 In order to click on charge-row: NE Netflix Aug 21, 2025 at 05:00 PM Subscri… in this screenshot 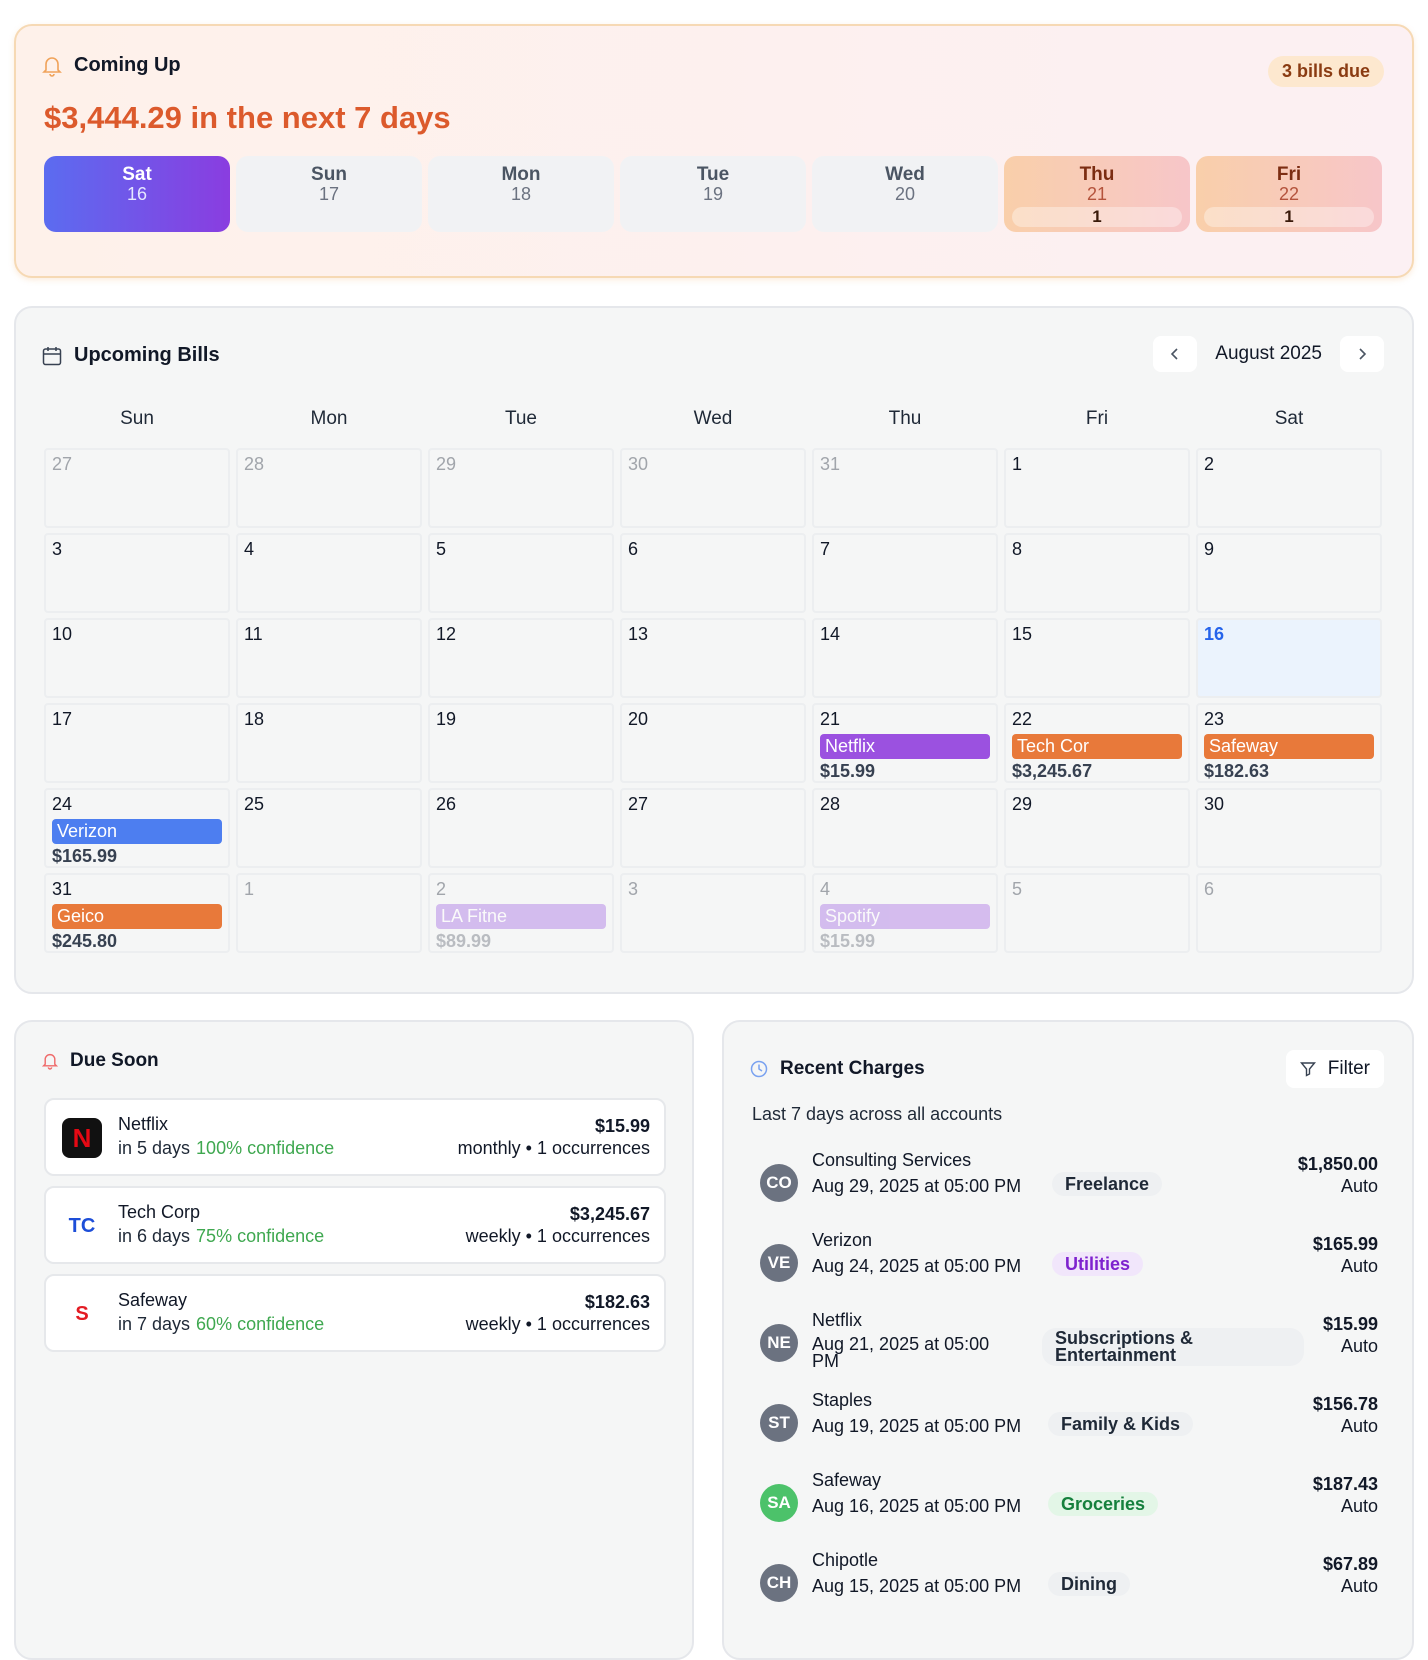, I will do `click(1069, 1346)`.